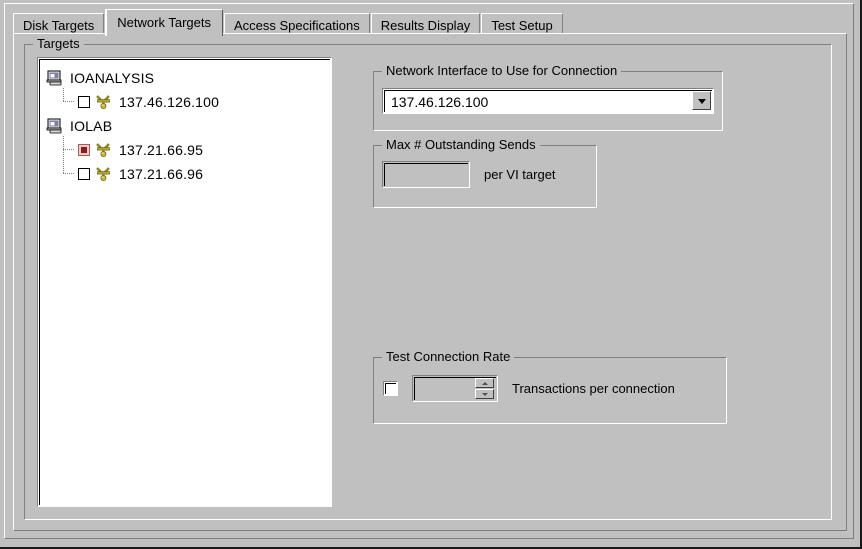  Describe the element at coordinates (58, 44) in the screenshot. I see `targets-group-label: Targets` at that location.